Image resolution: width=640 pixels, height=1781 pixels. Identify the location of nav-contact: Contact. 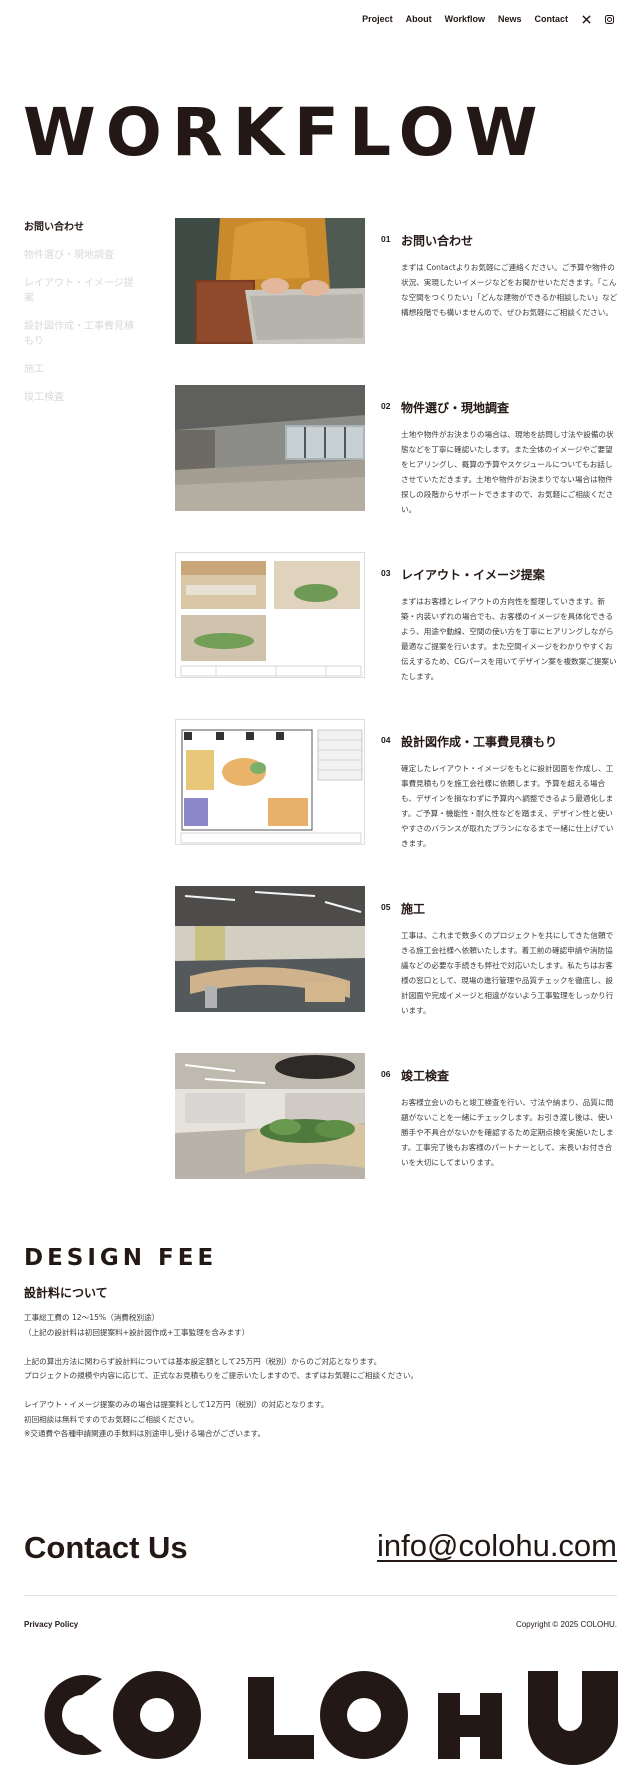
(552, 19).